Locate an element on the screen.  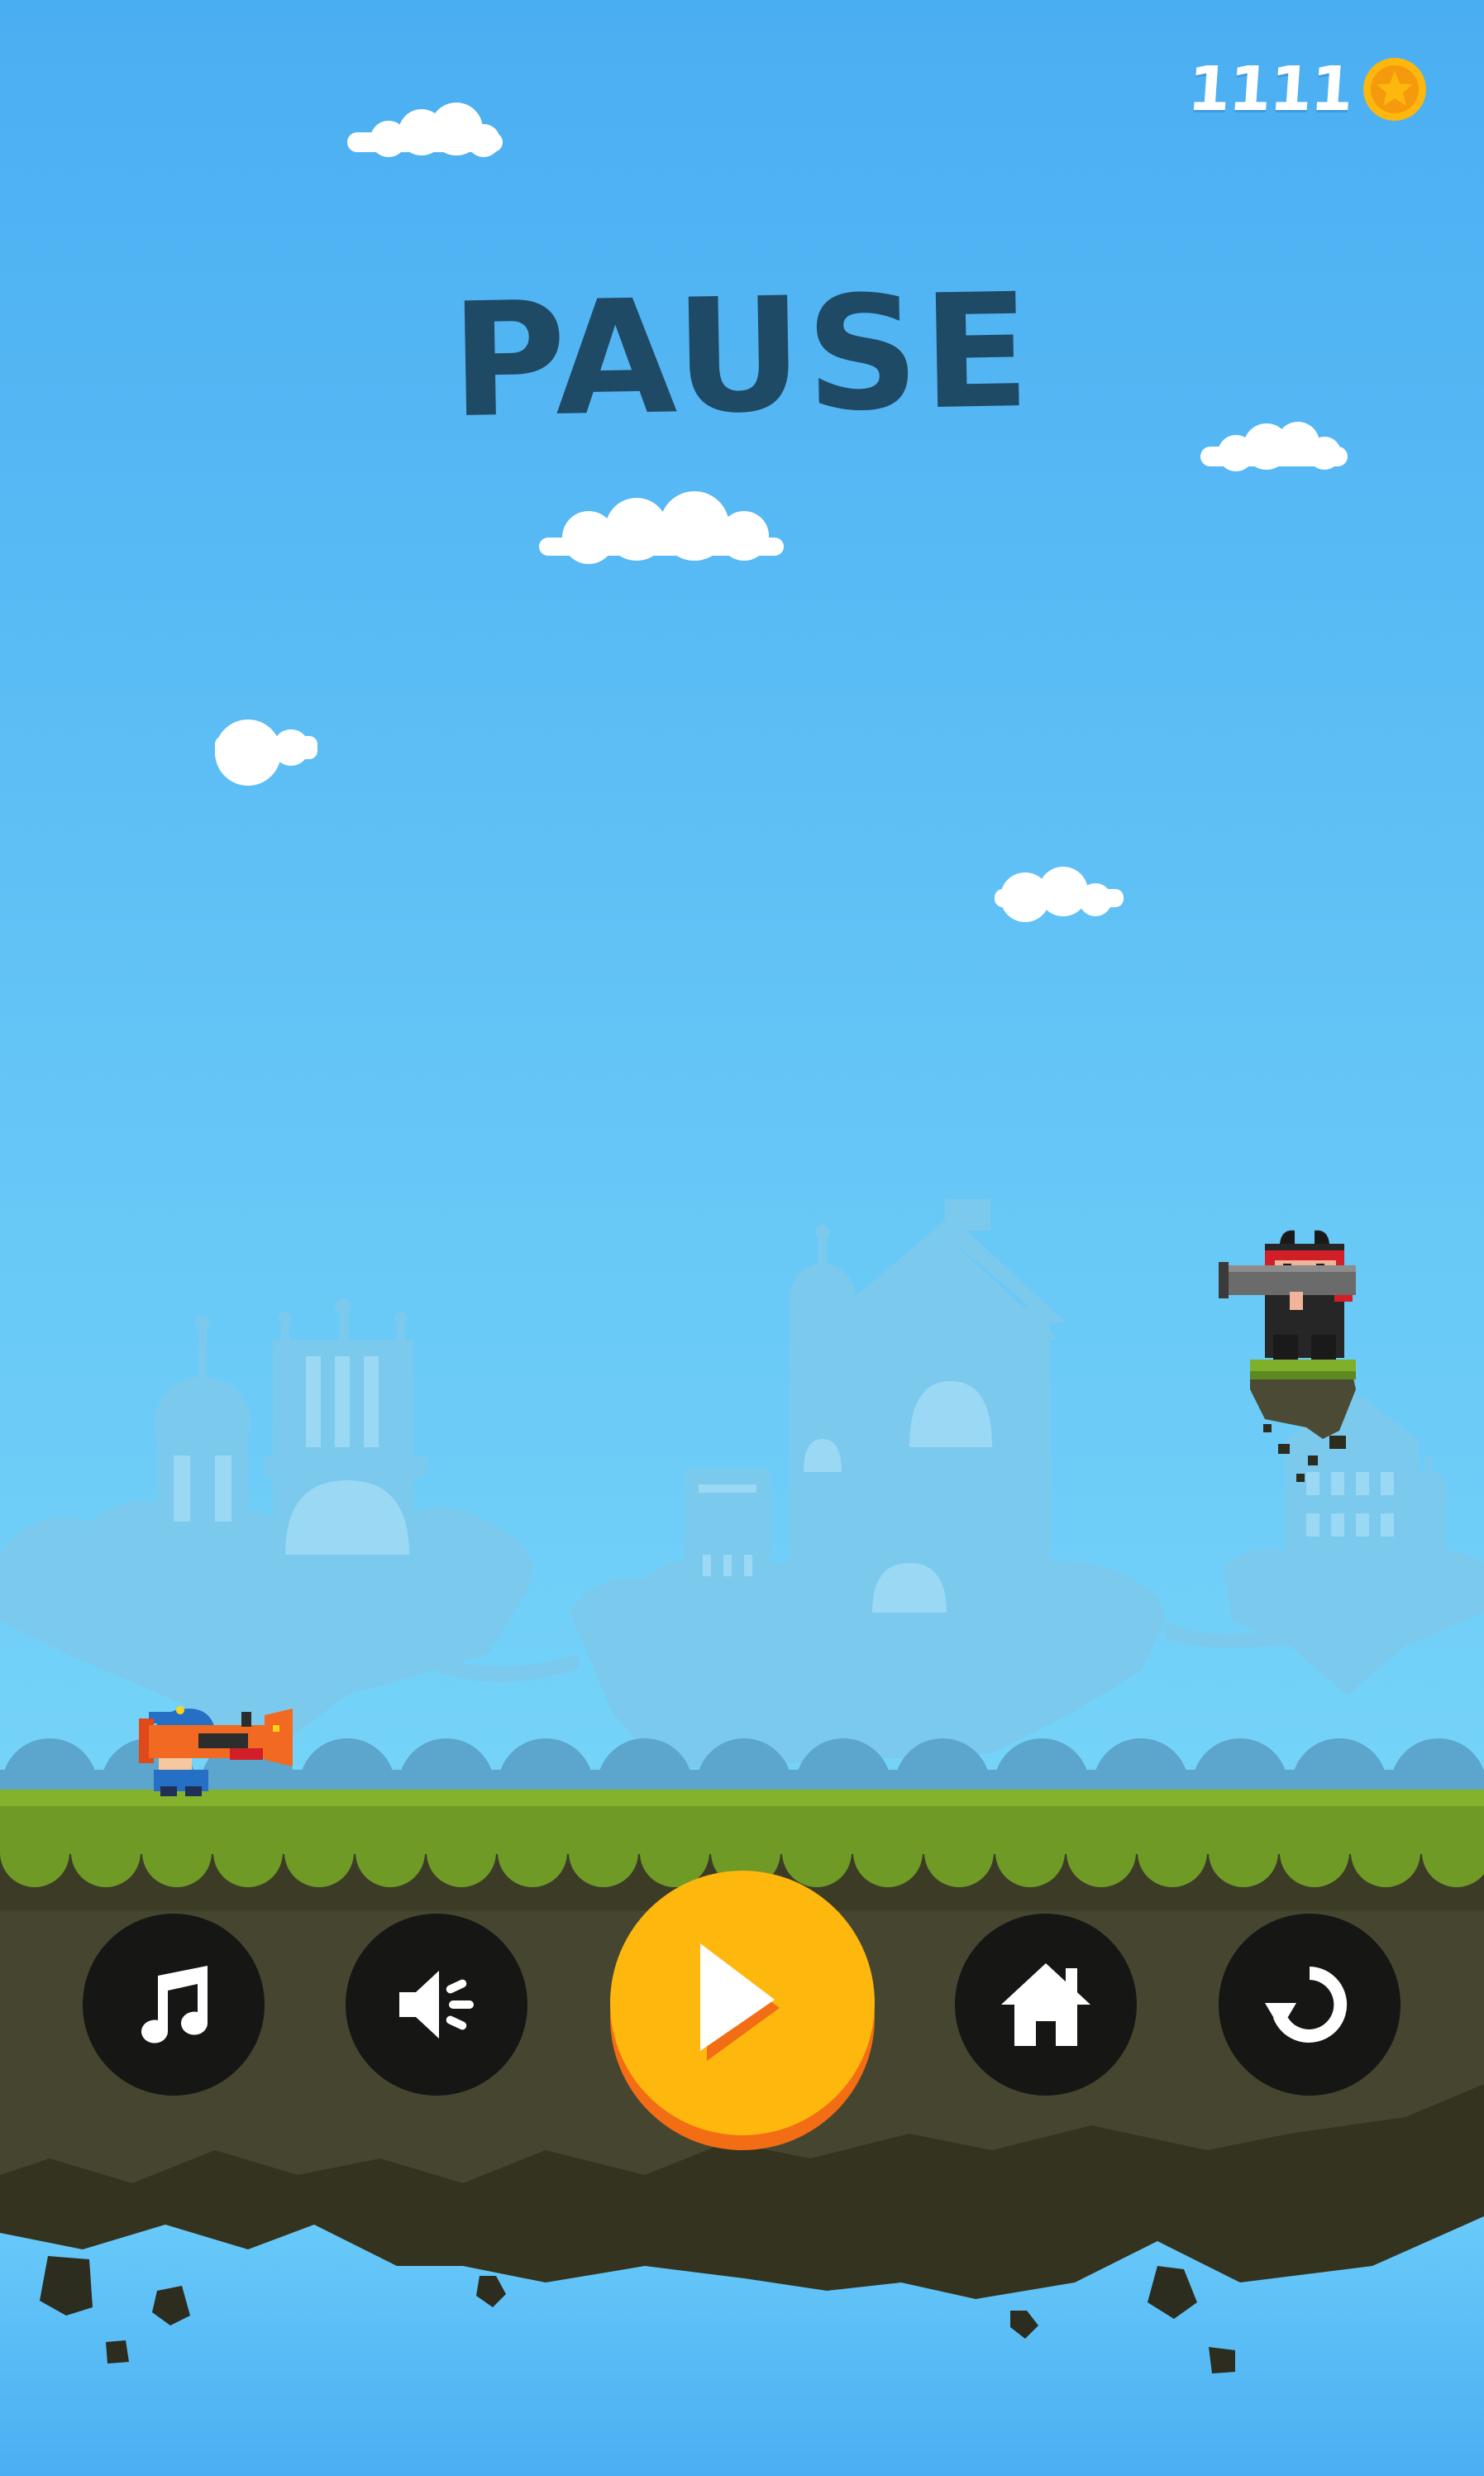
home-icon is located at coordinates (1045, 2005).